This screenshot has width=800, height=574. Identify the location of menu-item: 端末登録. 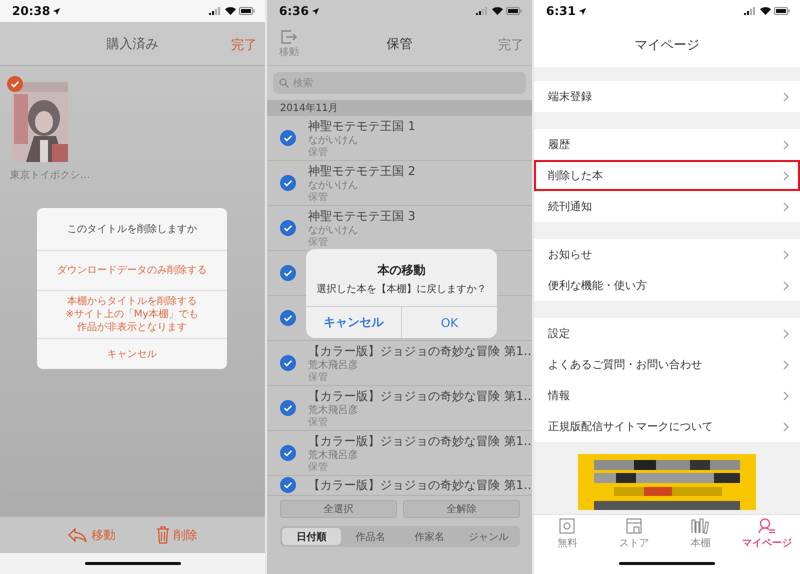
(667, 96).